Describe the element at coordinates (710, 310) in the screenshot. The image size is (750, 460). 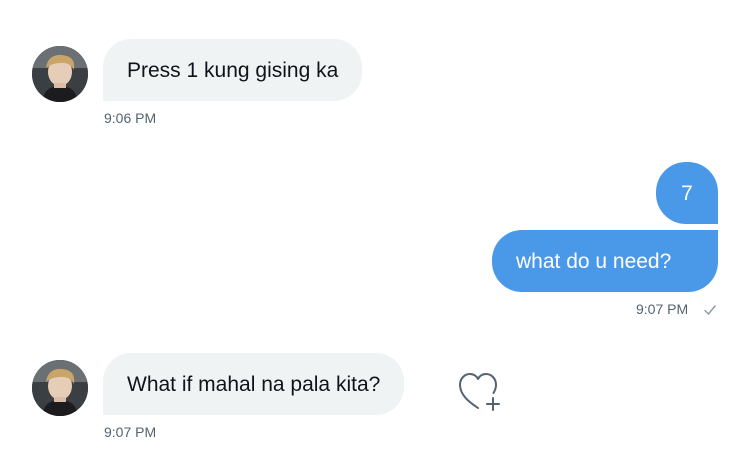
I see `checkmark-icon` at that location.